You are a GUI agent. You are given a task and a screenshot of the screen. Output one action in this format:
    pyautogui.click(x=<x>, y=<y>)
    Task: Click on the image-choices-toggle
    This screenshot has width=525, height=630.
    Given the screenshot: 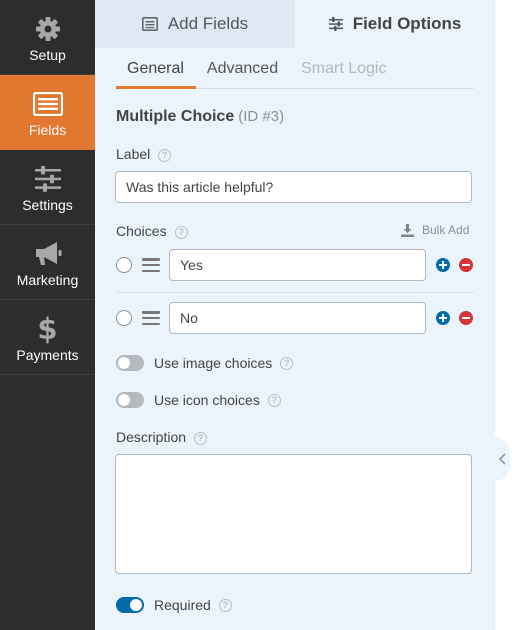 What is the action you would take?
    pyautogui.click(x=130, y=363)
    